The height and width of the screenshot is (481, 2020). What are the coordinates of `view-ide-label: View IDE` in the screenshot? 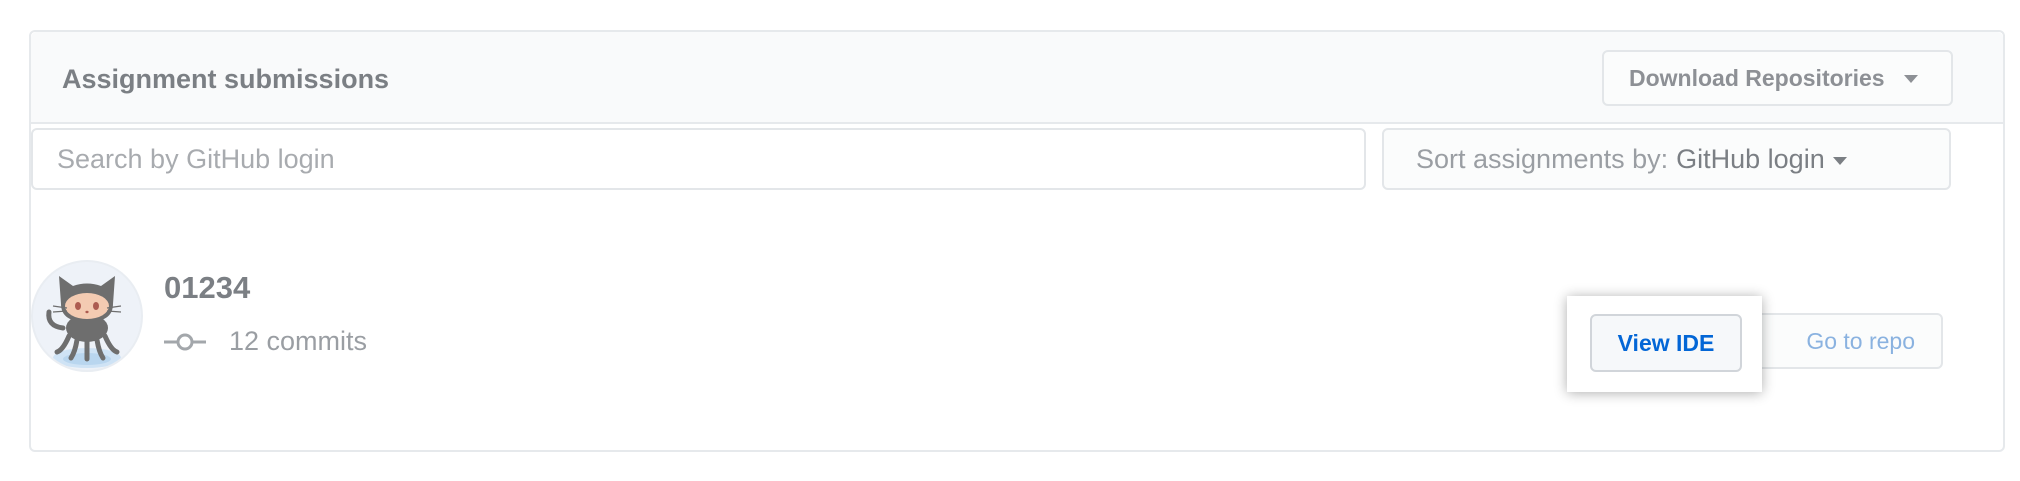 It's located at (1666, 342).